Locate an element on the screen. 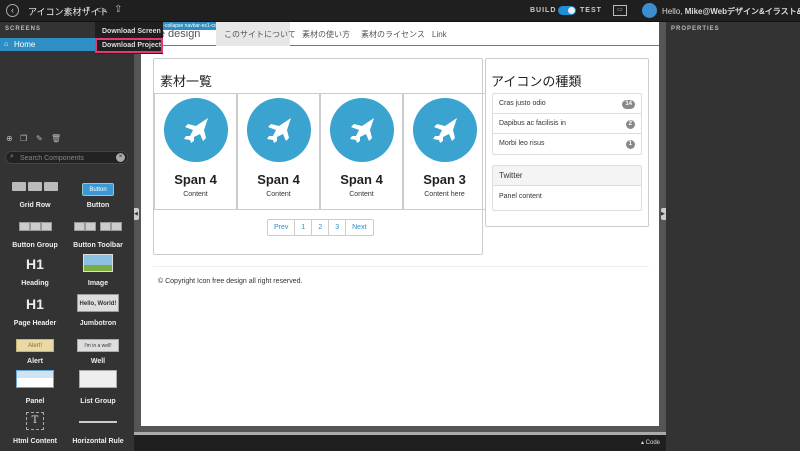  component-jumbotron: Hello, World! Jumbotron is located at coordinates (98, 309).